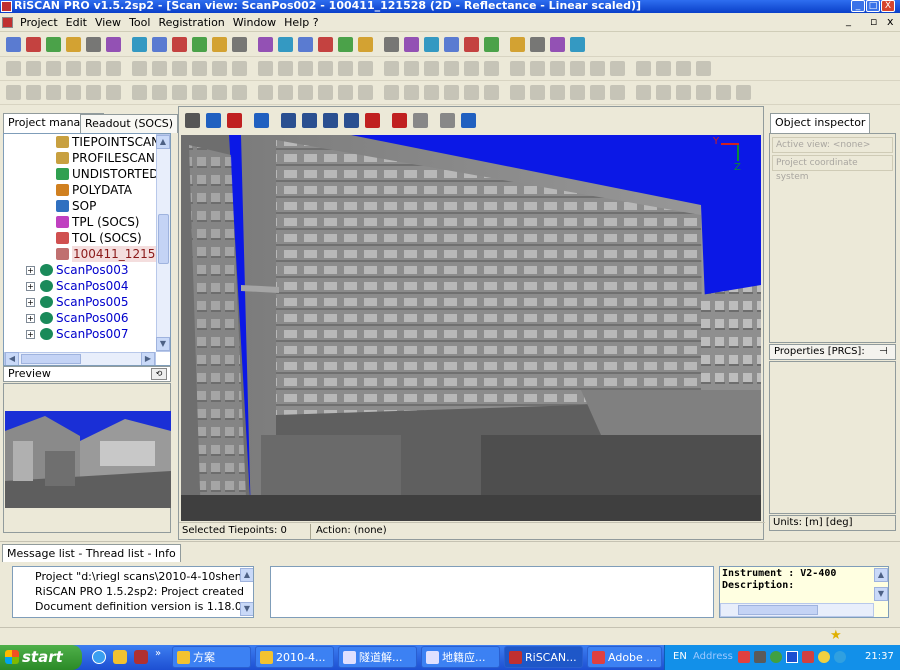  What do you see at coordinates (141, 657) in the screenshot?
I see `app-quicklaunch-icon` at bounding box center [141, 657].